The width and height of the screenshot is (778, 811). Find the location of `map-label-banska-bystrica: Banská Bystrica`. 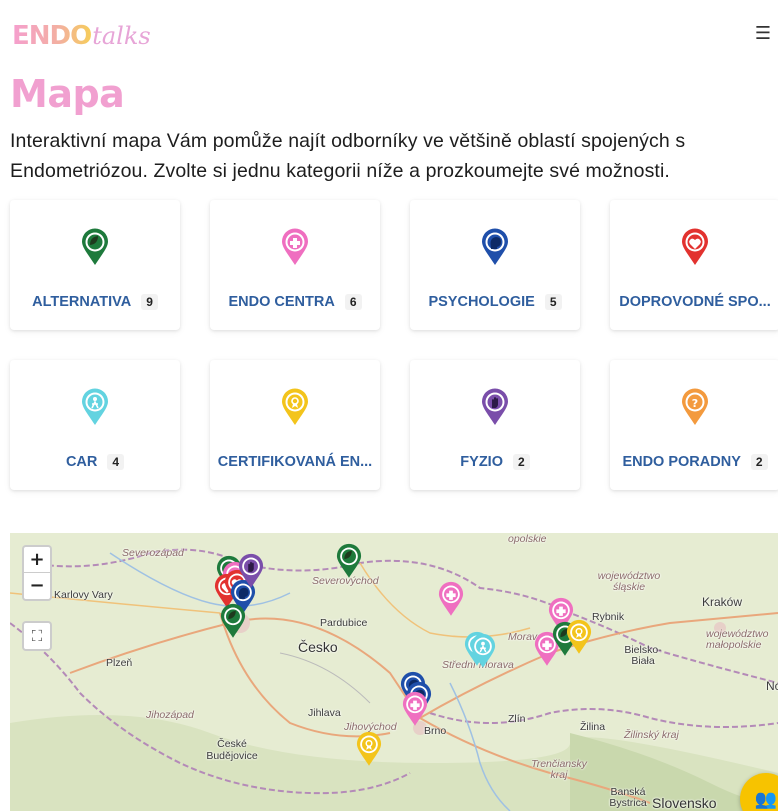

map-label-banska-bystrica: Banská Bystrica is located at coordinates (628, 797).